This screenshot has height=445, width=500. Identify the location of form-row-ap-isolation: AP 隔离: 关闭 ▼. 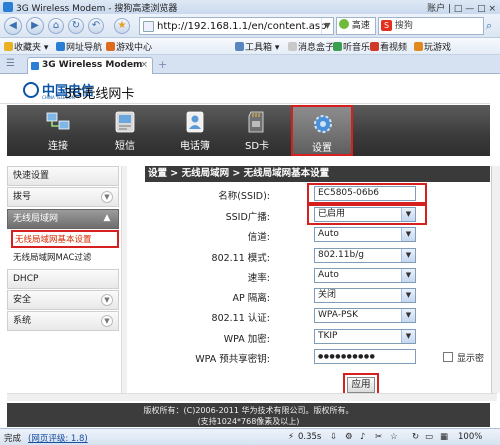
(317, 296).